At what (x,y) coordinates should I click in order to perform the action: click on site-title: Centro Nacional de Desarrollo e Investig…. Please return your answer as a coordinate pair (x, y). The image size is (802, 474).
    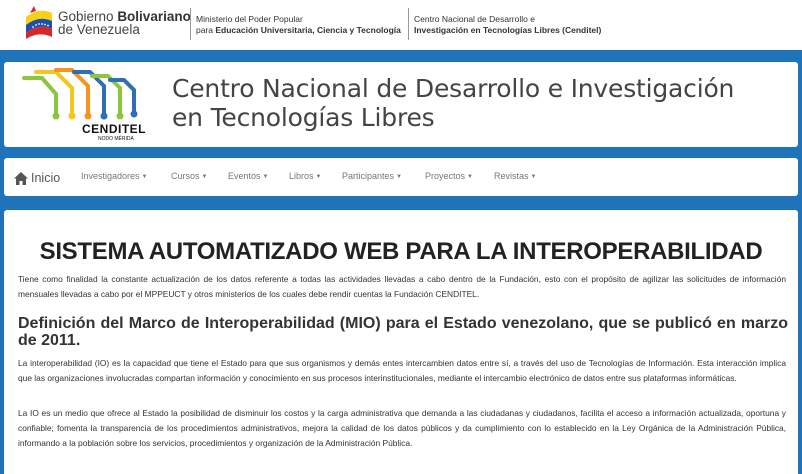
    Looking at the image, I should click on (453, 103).